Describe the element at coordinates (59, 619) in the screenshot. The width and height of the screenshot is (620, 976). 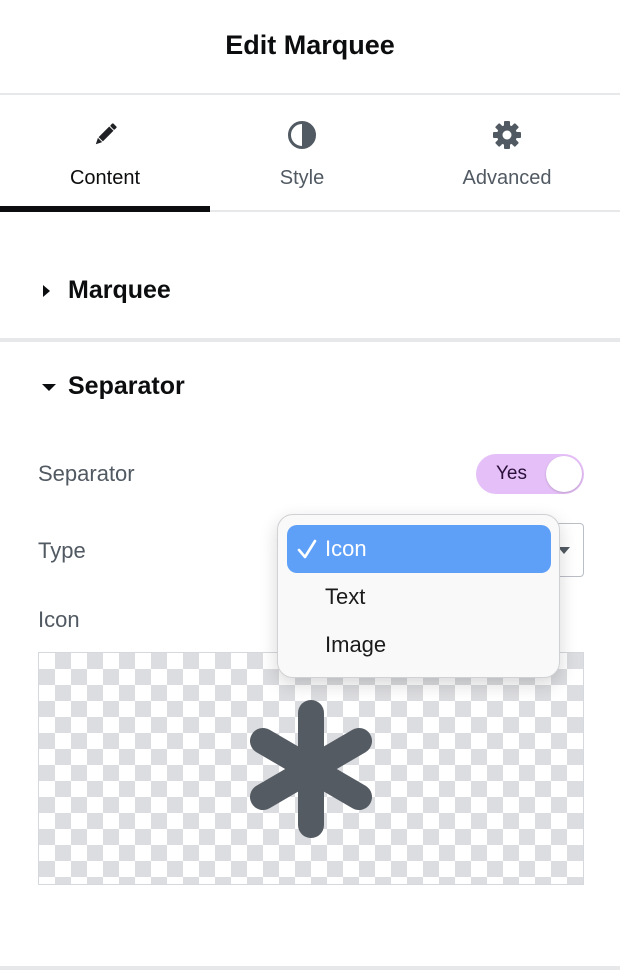
I see `icon-label: Icon` at that location.